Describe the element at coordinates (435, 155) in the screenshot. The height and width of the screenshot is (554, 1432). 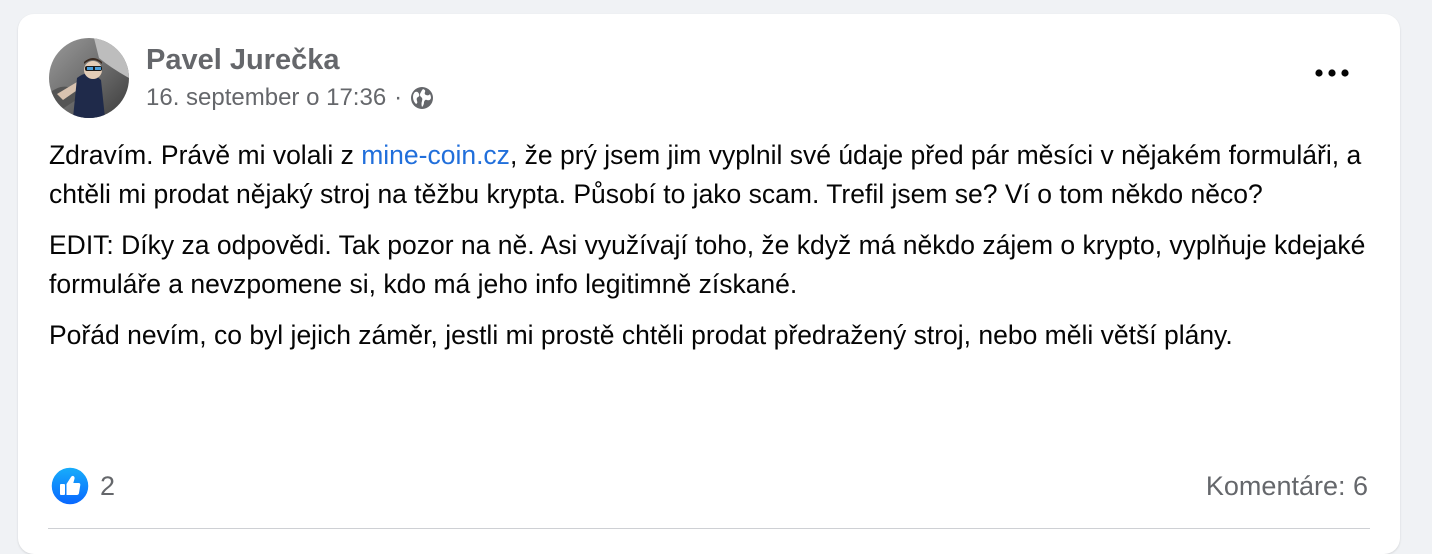
I see `mine-coin-link: mine-coin.cz` at that location.